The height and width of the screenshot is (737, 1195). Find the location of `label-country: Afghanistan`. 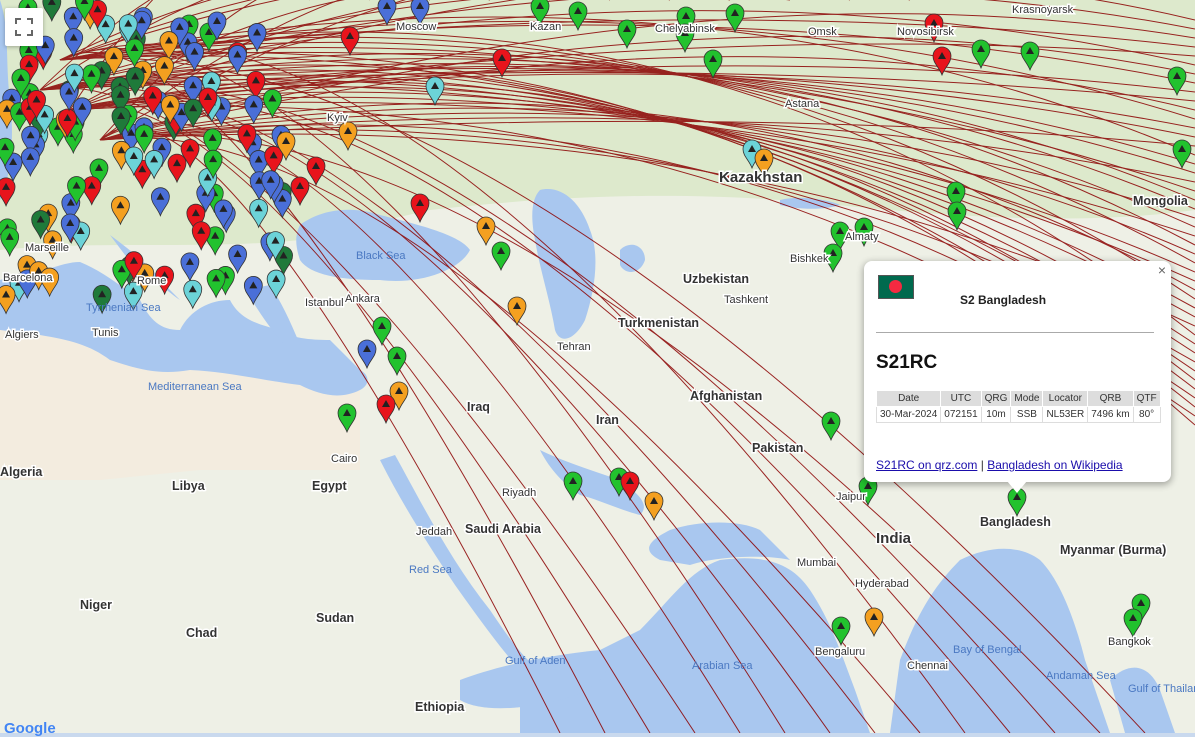

label-country: Afghanistan is located at coordinates (726, 396).